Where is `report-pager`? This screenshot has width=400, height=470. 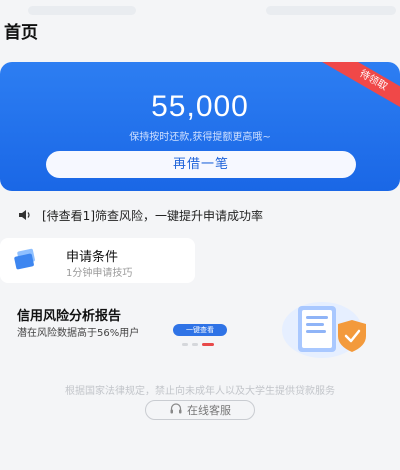
report-pager is located at coordinates (198, 344).